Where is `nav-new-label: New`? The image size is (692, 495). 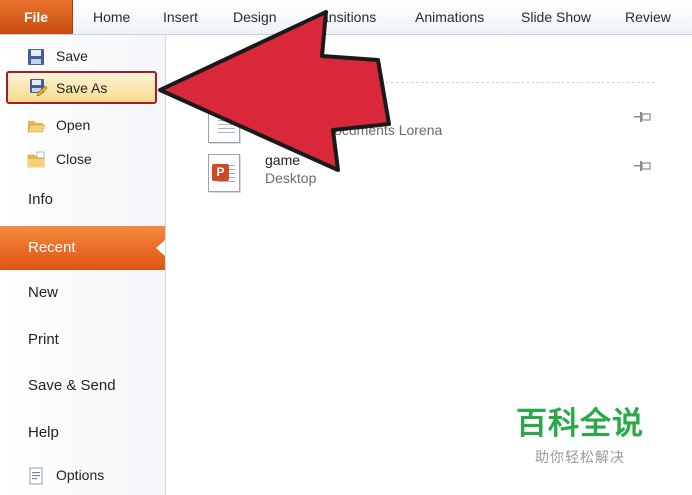 nav-new-label: New is located at coordinates (43, 292).